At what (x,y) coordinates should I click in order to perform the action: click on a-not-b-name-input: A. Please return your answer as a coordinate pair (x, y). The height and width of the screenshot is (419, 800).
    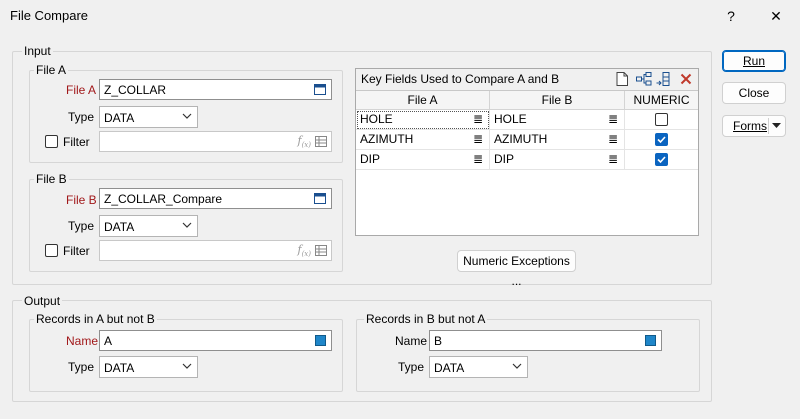
    Looking at the image, I should click on (215, 340).